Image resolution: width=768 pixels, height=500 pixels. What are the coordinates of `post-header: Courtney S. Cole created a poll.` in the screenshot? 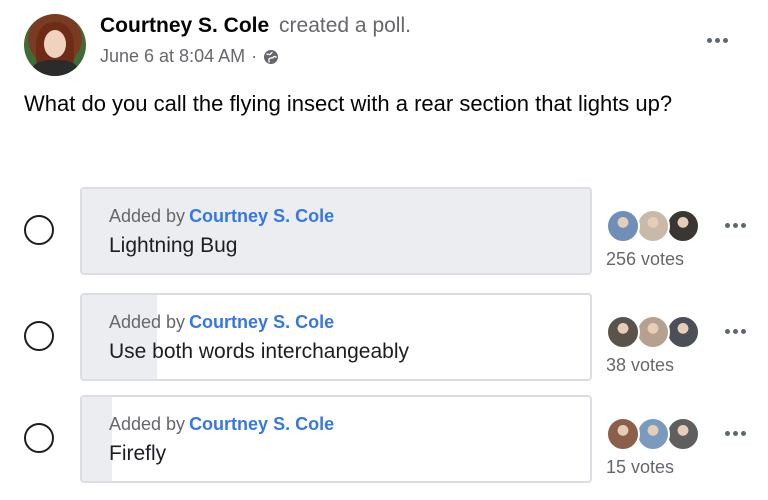 It's located at (255, 26).